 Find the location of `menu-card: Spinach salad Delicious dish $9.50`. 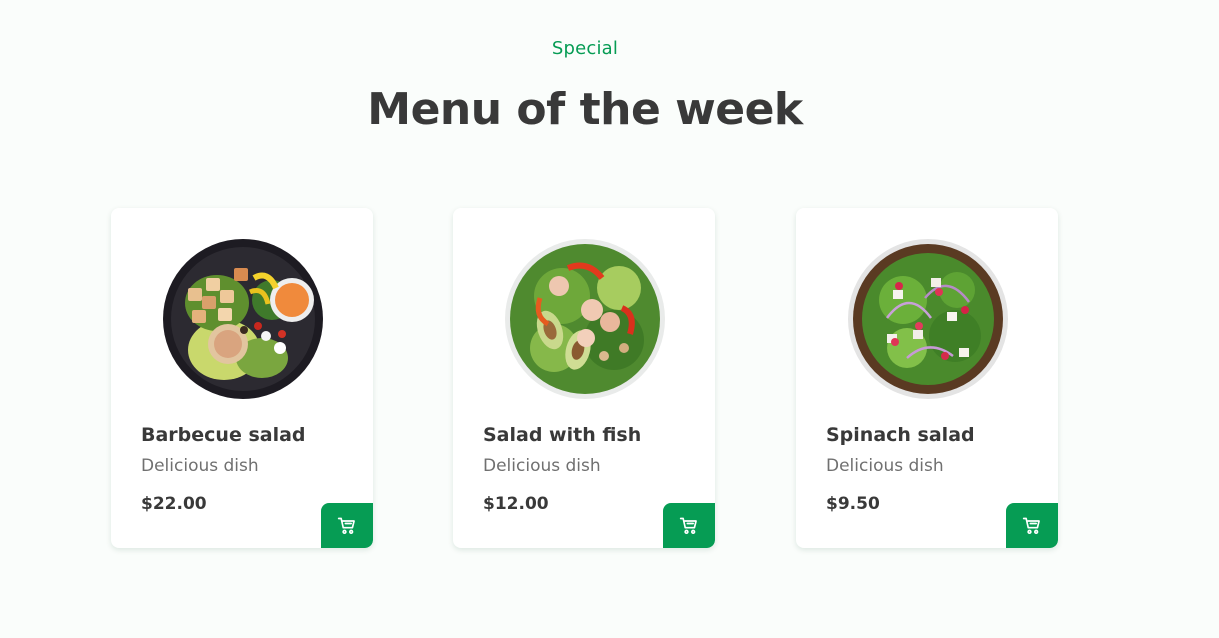

menu-card: Spinach salad Delicious dish $9.50 is located at coordinates (927, 378).